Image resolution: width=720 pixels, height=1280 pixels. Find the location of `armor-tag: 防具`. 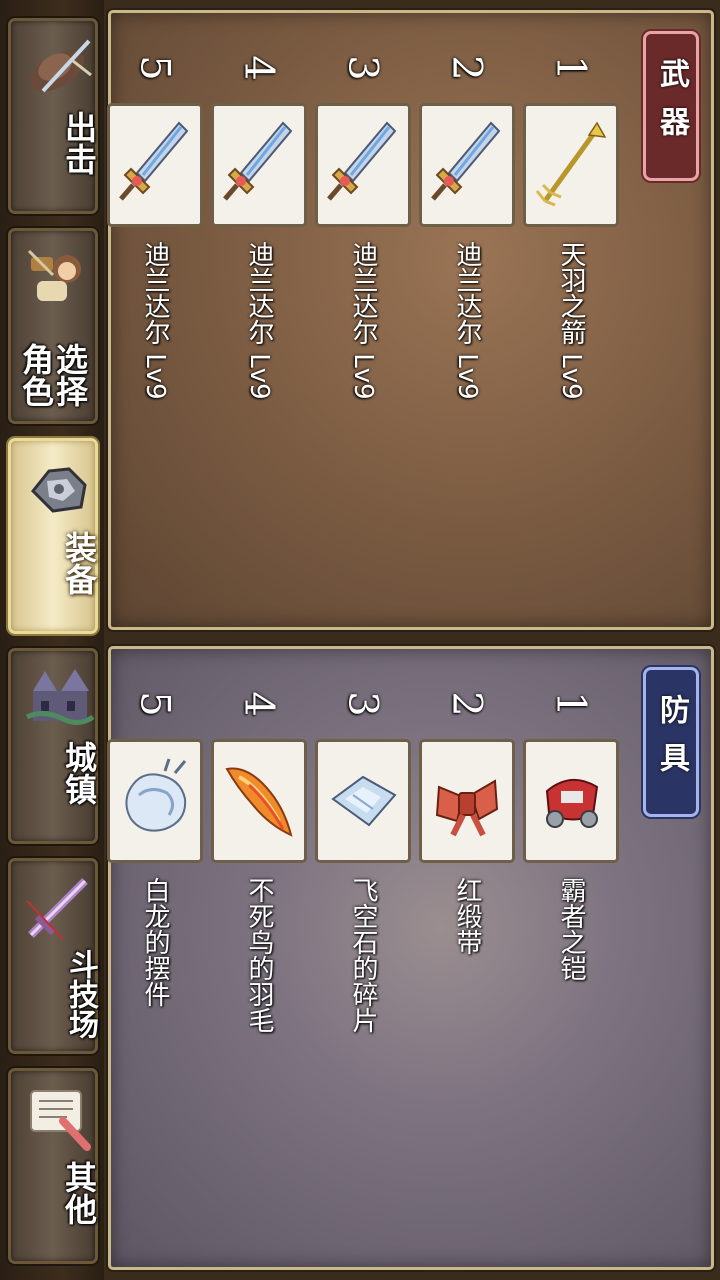

armor-tag: 防具 is located at coordinates (671, 742).